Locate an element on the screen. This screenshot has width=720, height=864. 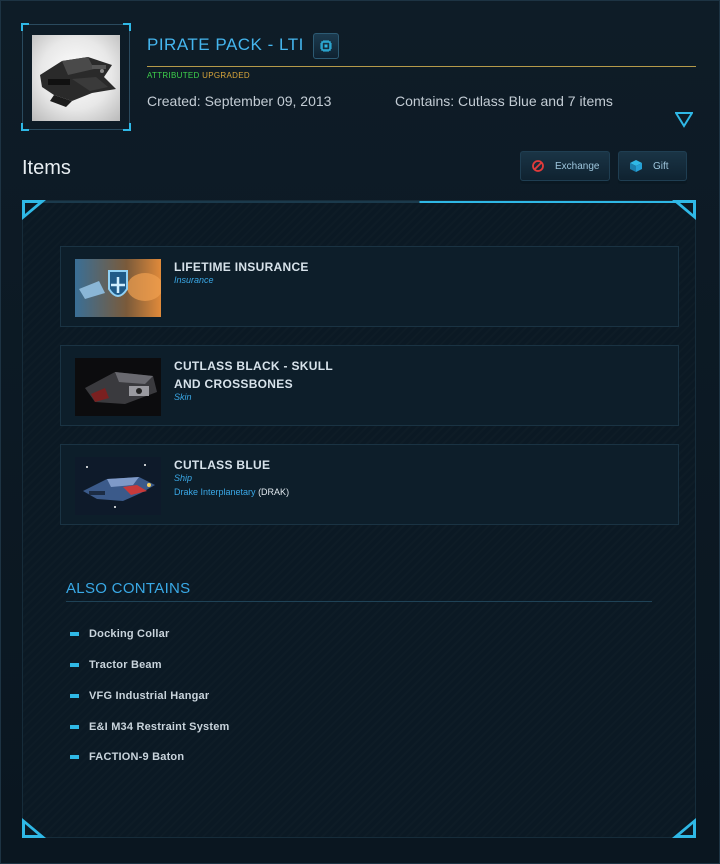
exchange-button: Exchange is located at coordinates (565, 166).